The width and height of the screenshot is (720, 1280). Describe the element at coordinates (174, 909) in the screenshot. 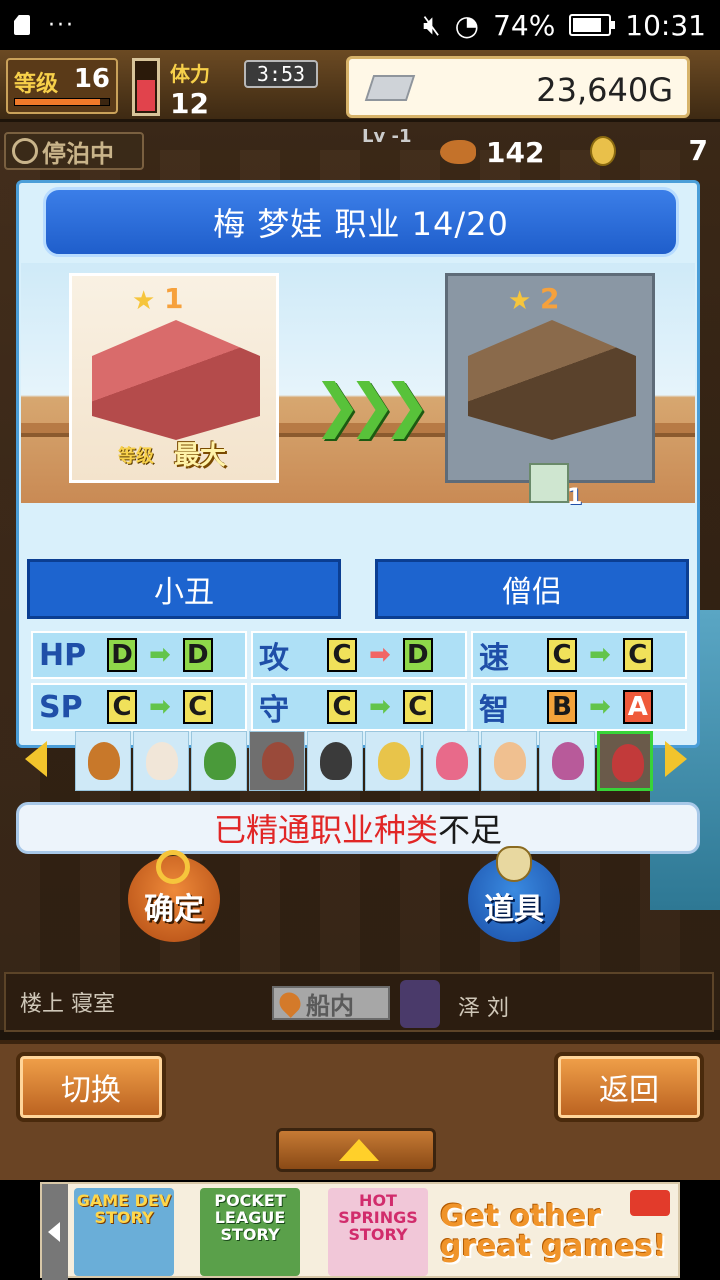

I see `confirm-label: 确定` at that location.